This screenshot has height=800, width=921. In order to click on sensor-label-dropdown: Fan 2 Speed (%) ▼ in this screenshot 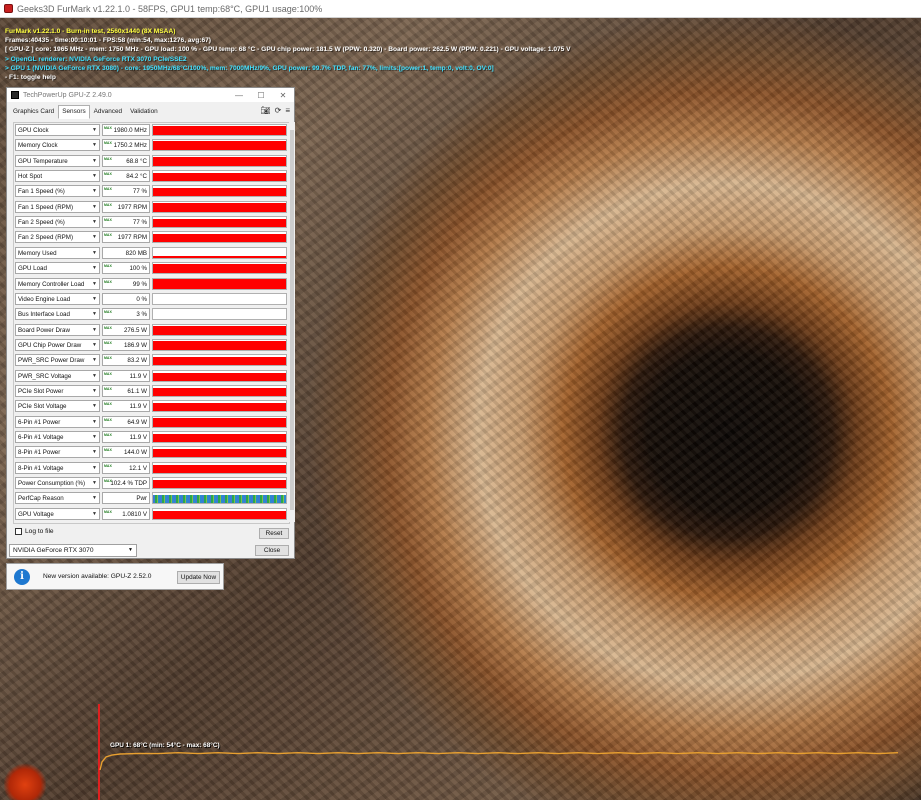, I will do `click(57, 222)`.